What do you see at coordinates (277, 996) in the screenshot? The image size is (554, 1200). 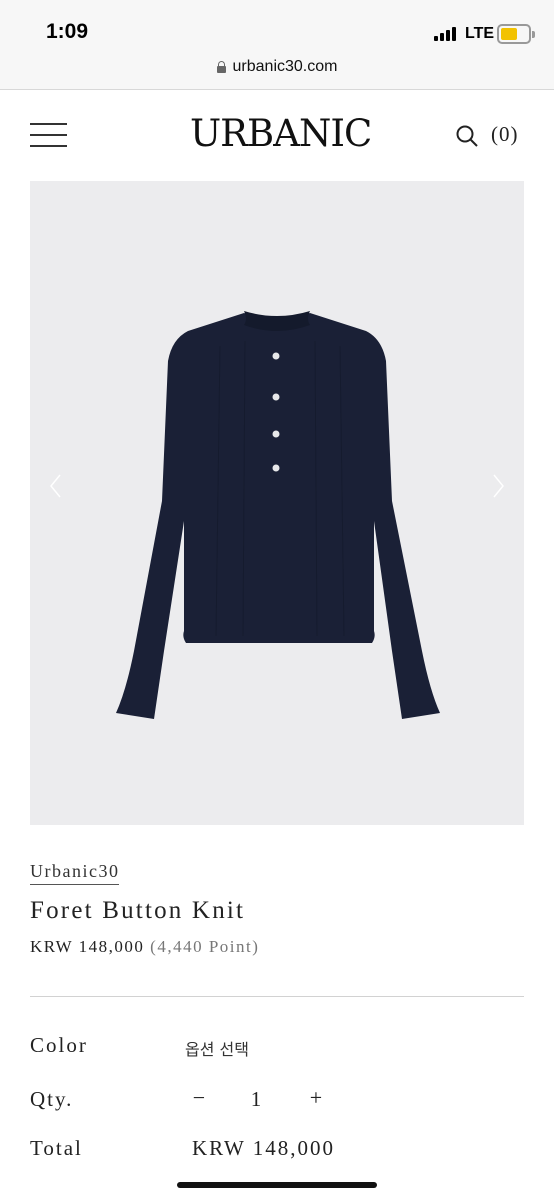 I see `divider` at bounding box center [277, 996].